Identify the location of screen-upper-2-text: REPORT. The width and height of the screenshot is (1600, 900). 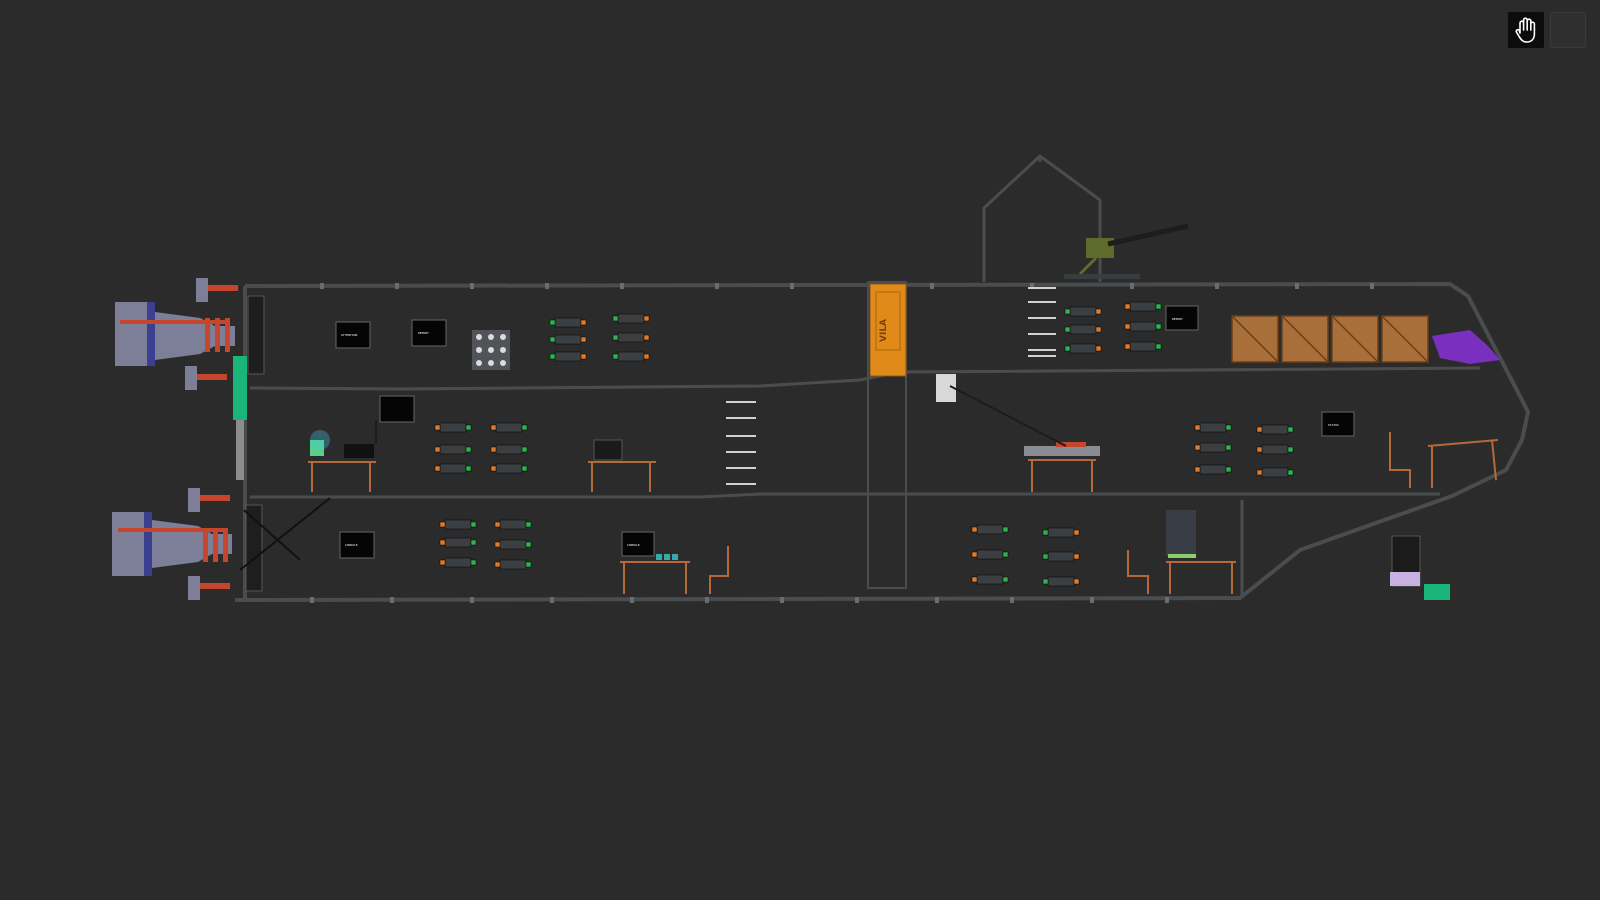
(423, 333).